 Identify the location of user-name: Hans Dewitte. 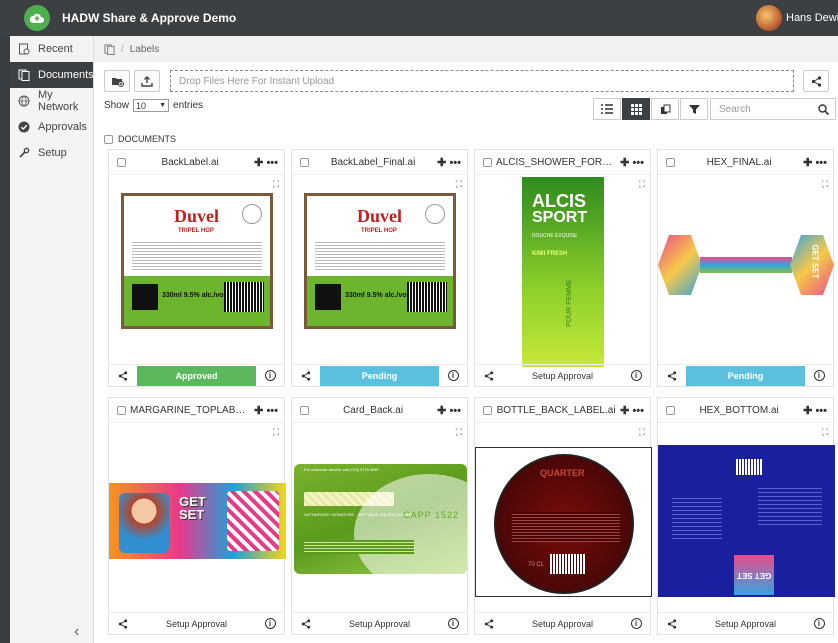
(812, 18).